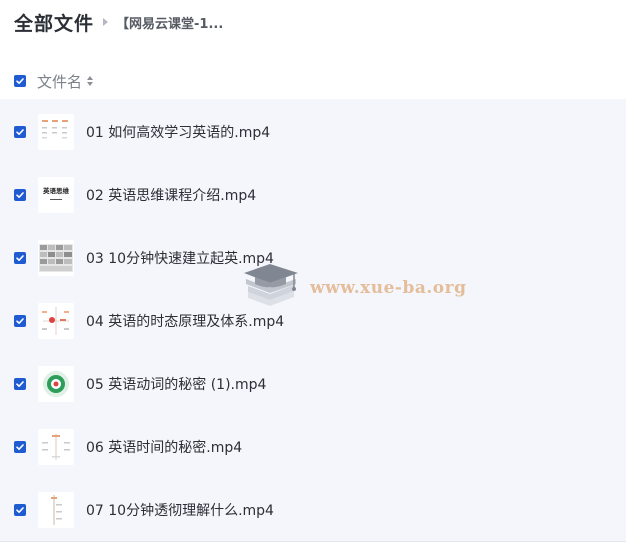  What do you see at coordinates (313, 131) in the screenshot?
I see `file-row: 01 如何高效学习英语的.mp4` at bounding box center [313, 131].